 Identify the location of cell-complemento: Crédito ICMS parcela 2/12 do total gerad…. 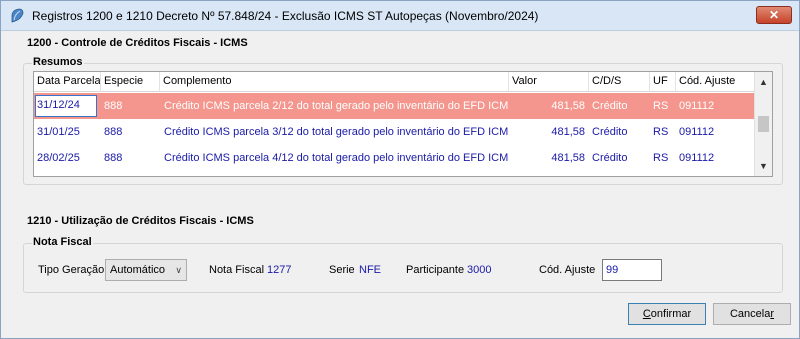
(336, 106).